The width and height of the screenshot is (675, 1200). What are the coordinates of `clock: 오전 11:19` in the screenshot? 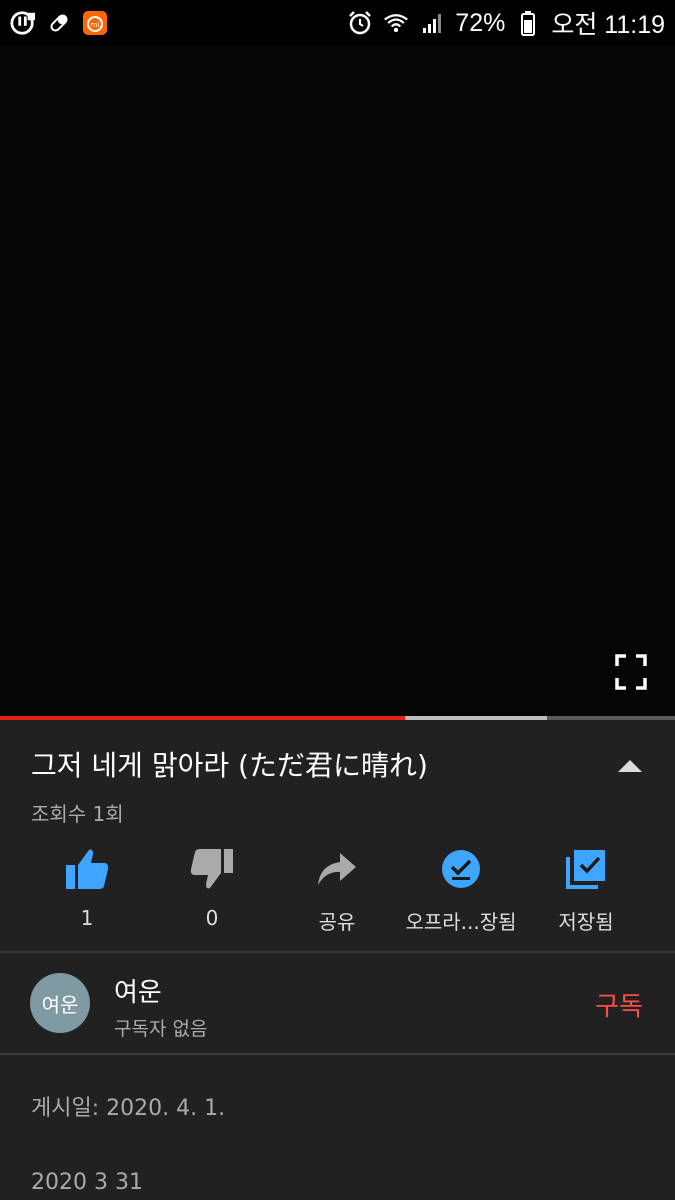 It's located at (608, 25).